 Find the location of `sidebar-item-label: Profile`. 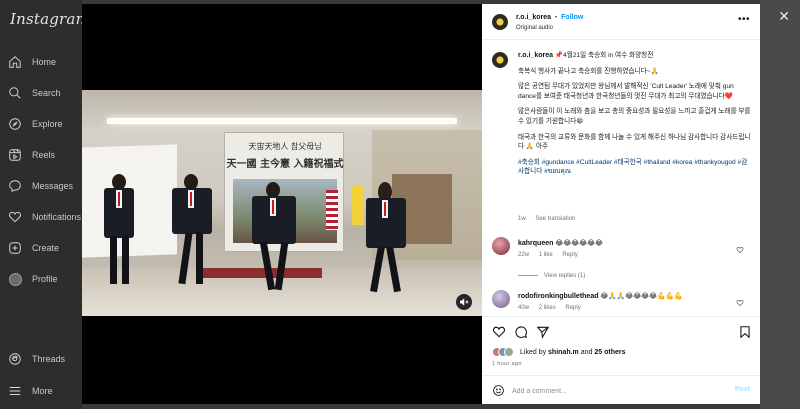

sidebar-item-label: Profile is located at coordinates (45, 279).